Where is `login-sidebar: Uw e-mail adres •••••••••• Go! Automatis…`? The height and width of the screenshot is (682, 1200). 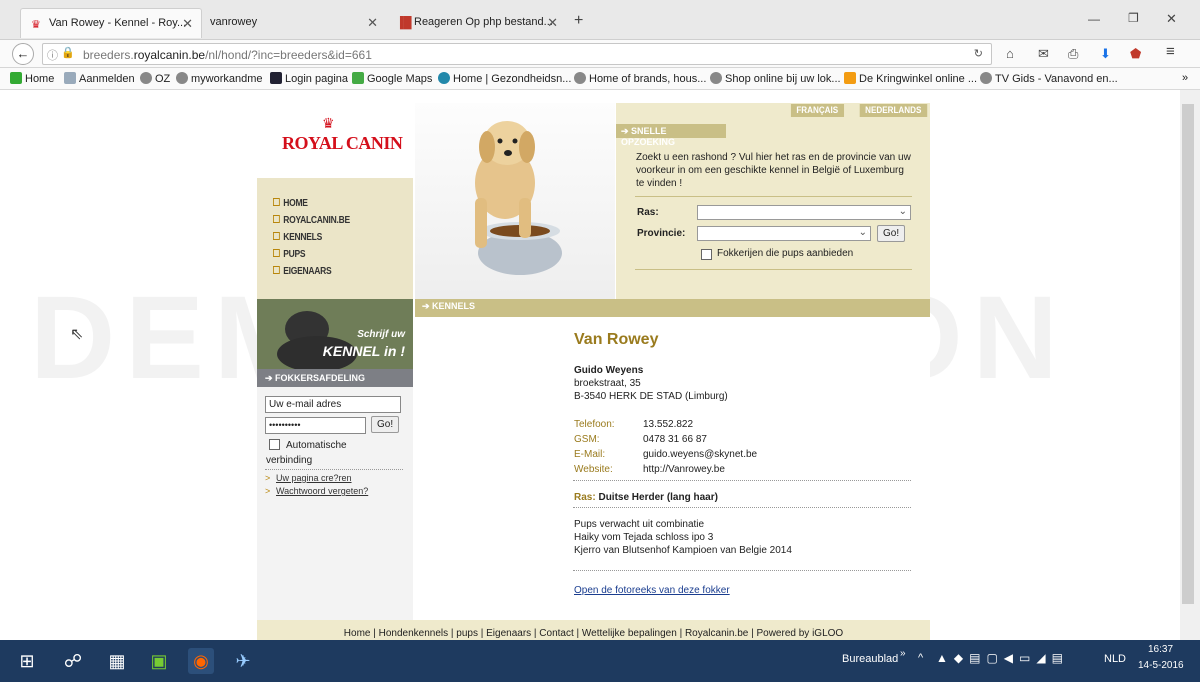
login-sidebar: Uw e-mail adres •••••••••• Go! Automatis… is located at coordinates (335, 513).